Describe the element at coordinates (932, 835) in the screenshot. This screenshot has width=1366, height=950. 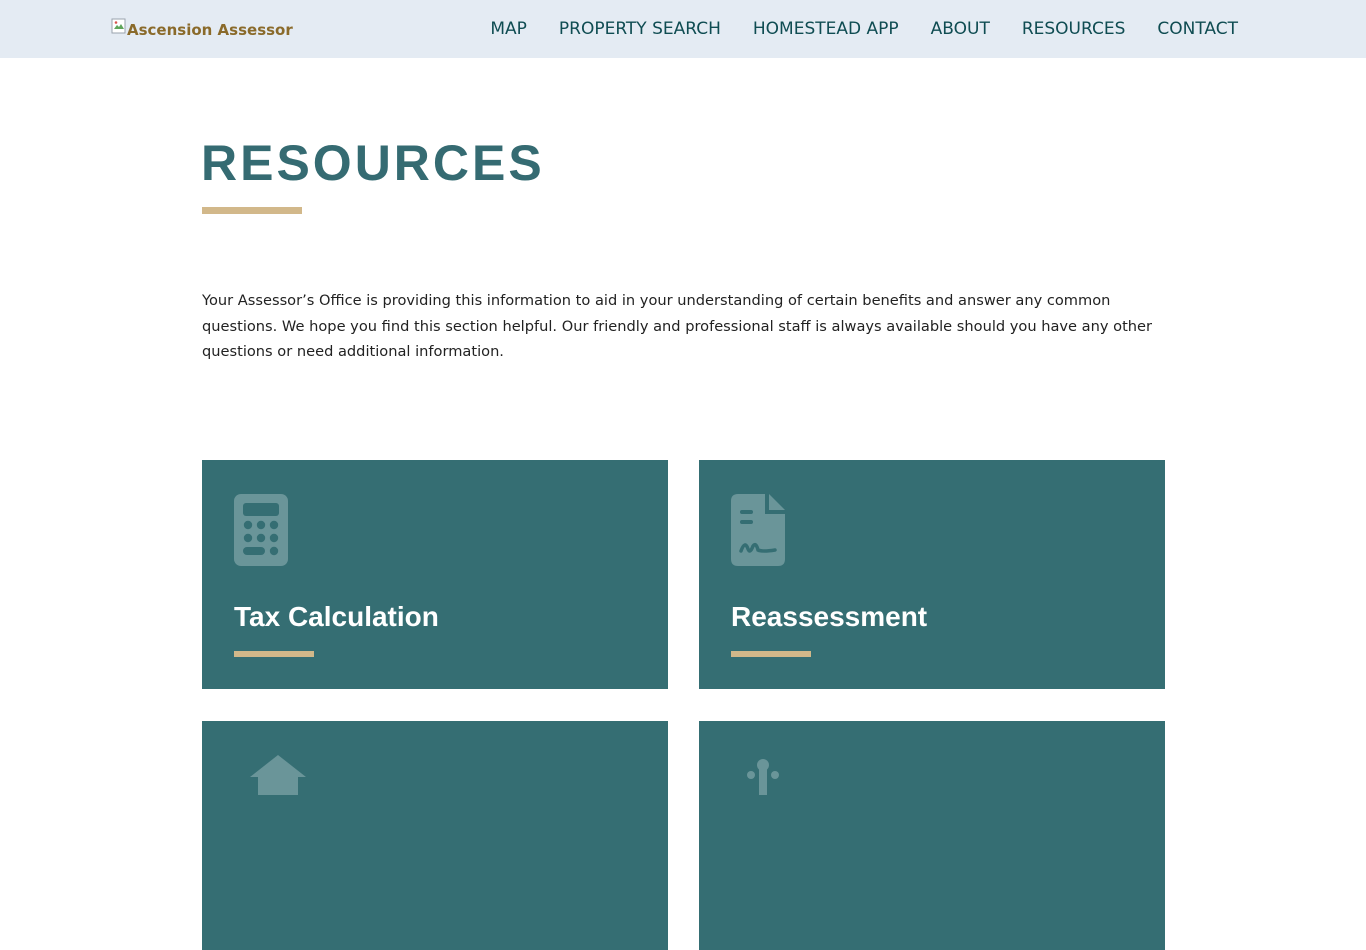
I see `card-exemptions` at that location.